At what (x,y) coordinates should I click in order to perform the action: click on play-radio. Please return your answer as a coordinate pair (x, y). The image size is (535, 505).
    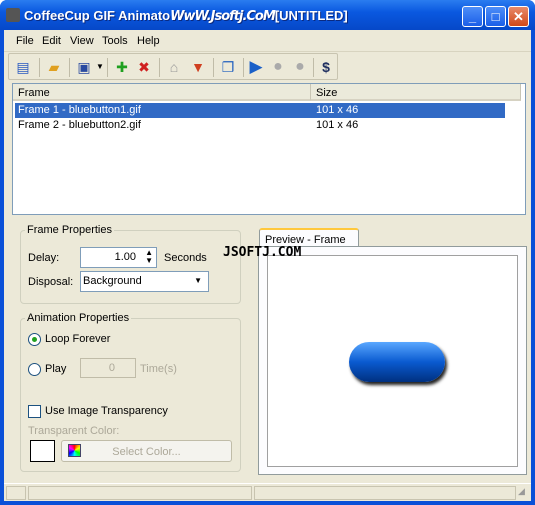
    Looking at the image, I should click on (34, 369).